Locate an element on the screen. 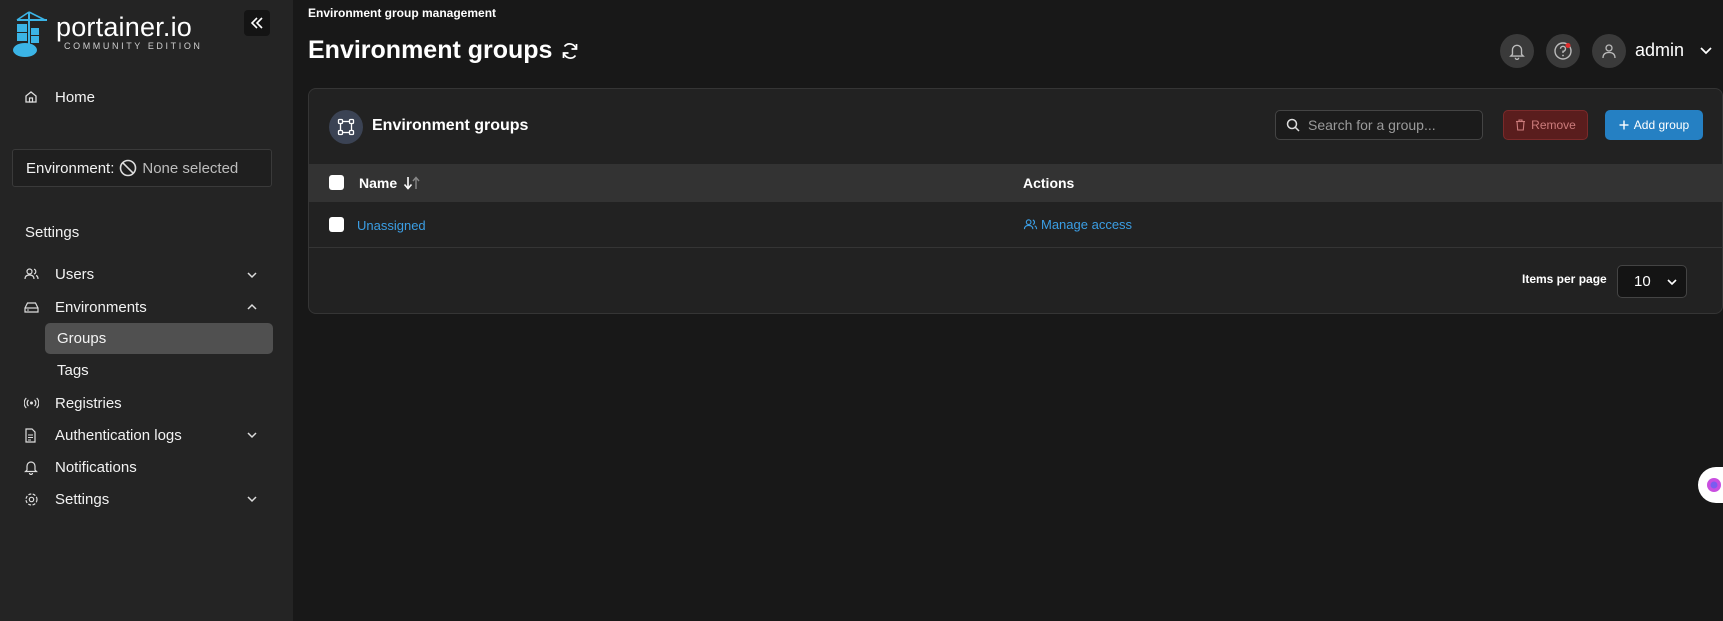  sidebar-item-registries: Registries is located at coordinates (73, 403).